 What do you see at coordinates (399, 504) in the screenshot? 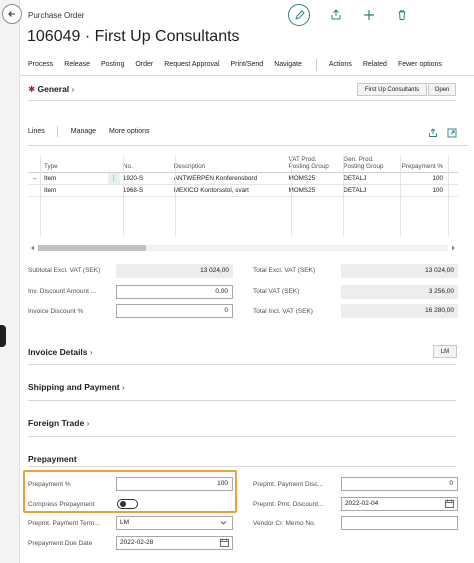
I see `prepmt-pmt-discount-date-input: 2022-02-04` at bounding box center [399, 504].